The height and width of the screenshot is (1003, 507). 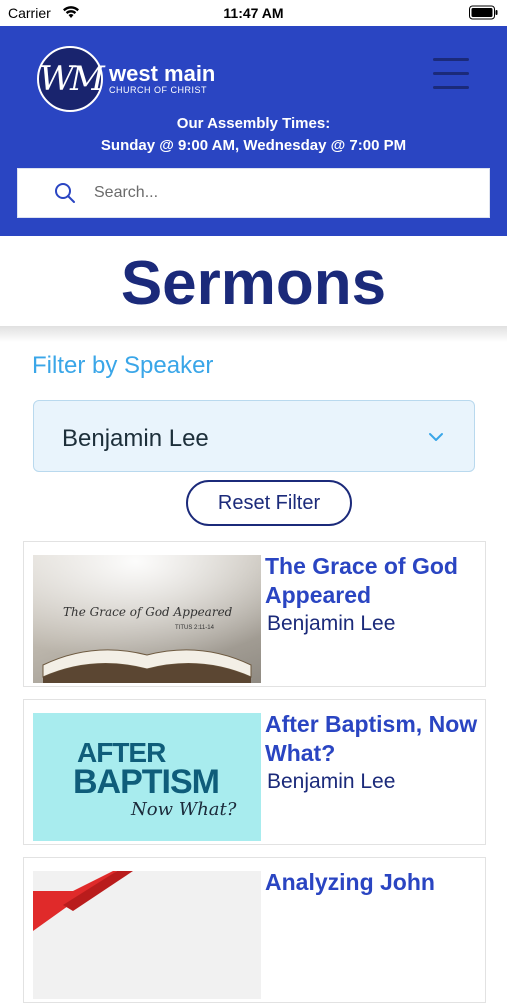 What do you see at coordinates (253, 123) in the screenshot?
I see `assembly-title: Our Assembly Times:` at bounding box center [253, 123].